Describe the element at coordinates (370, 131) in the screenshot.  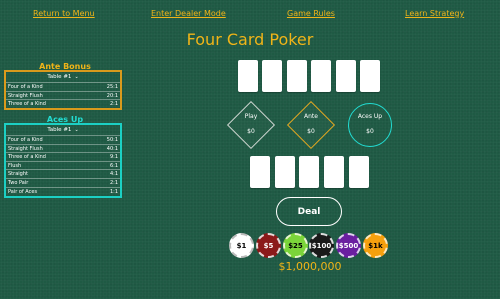
I see `aces-up-amount: $0` at that location.